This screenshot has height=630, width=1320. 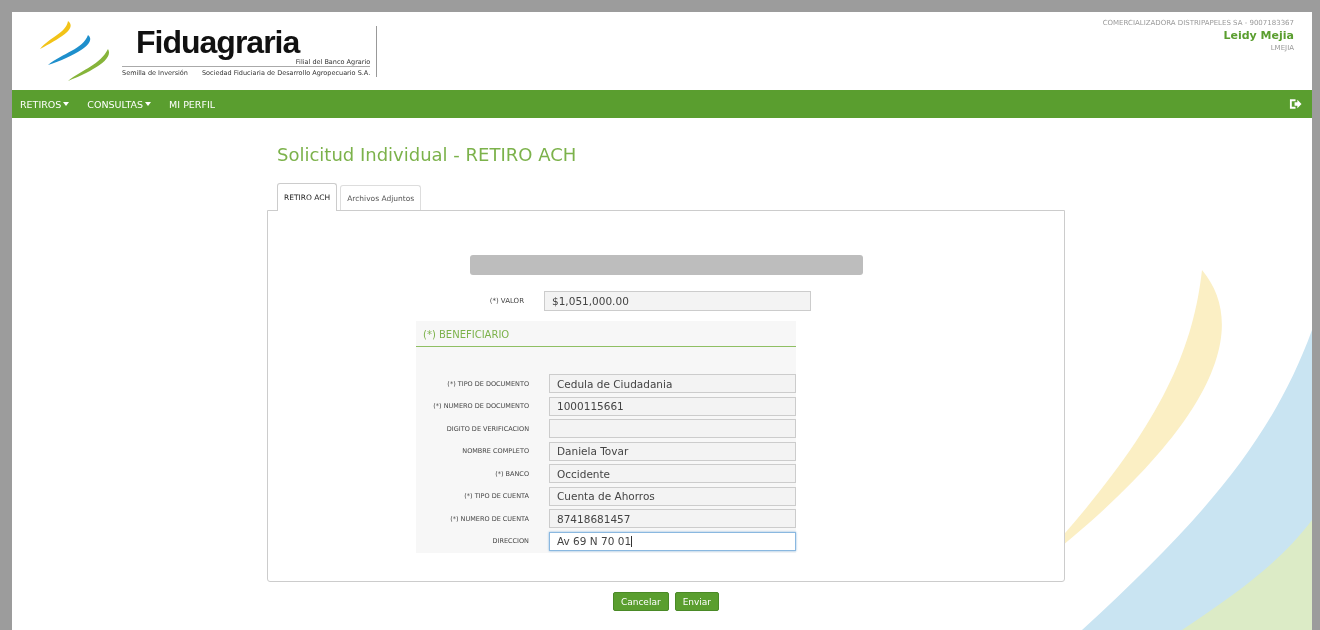 What do you see at coordinates (672, 496) in the screenshot?
I see `input-field: Cuenta de Ahorros` at bounding box center [672, 496].